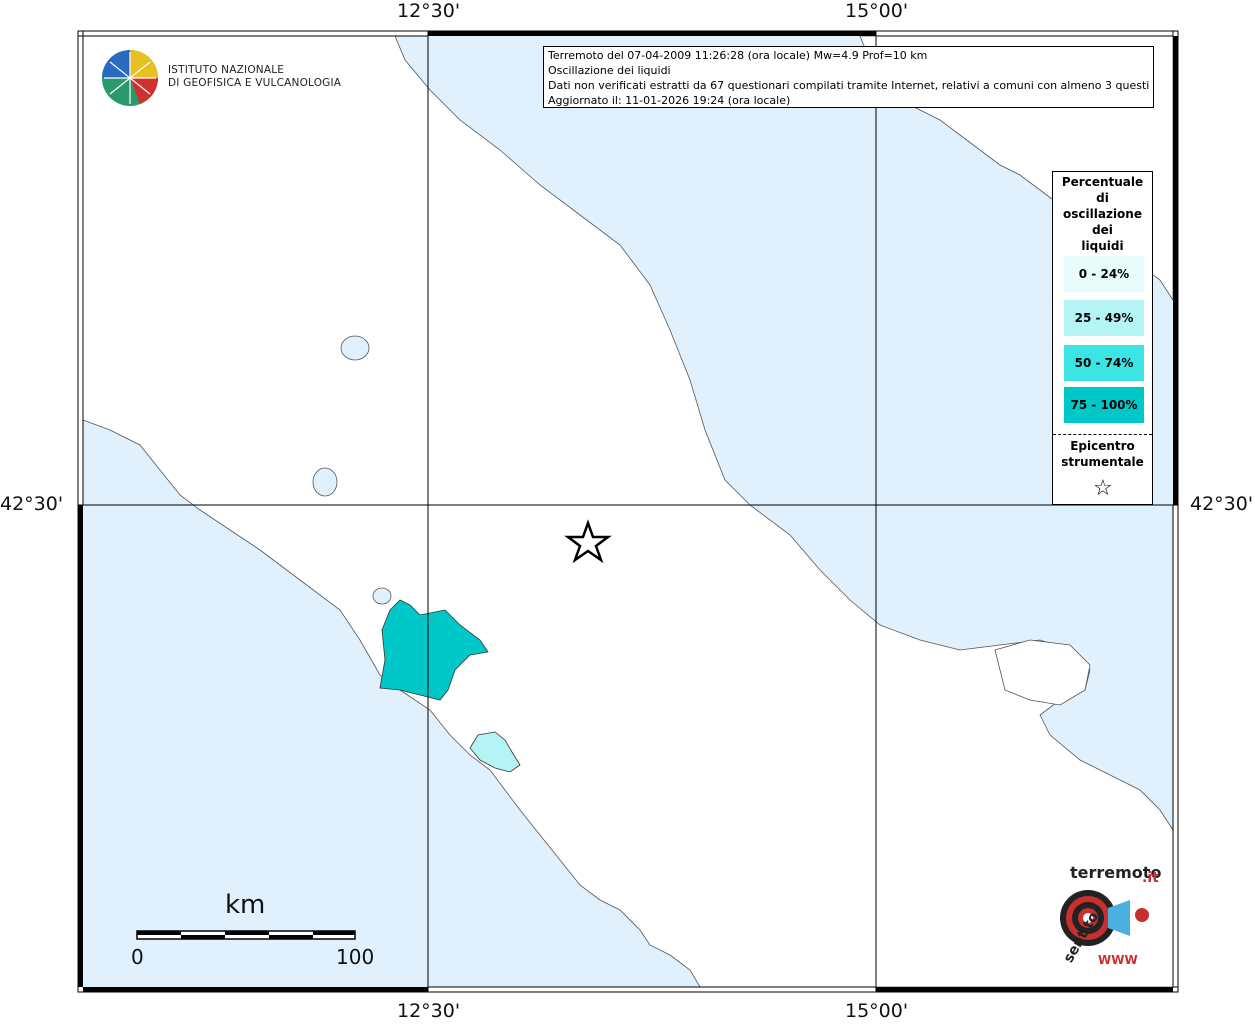 The image size is (1255, 1024). What do you see at coordinates (355, 957) in the screenshot?
I see `scale-end: 100` at bounding box center [355, 957].